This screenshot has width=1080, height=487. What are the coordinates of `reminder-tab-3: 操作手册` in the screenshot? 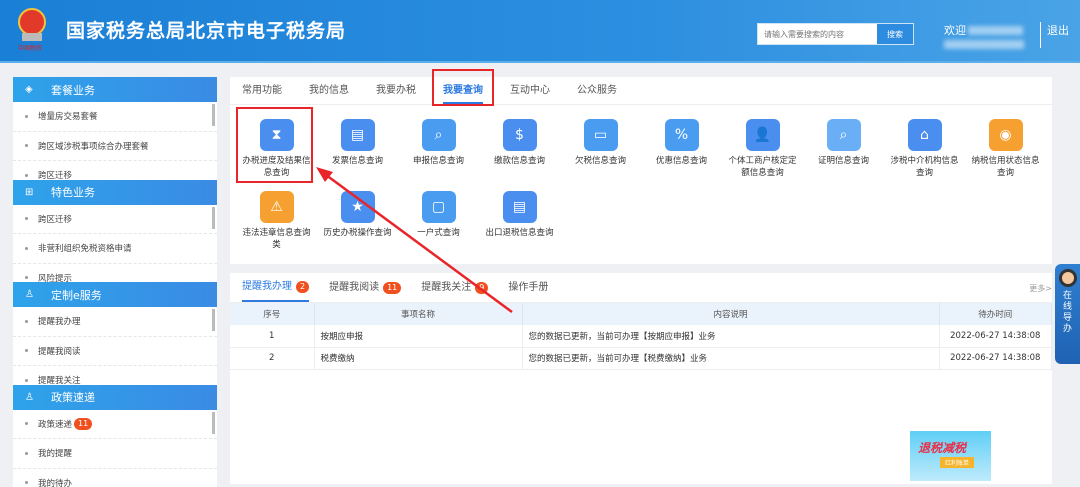 It's located at (528, 287).